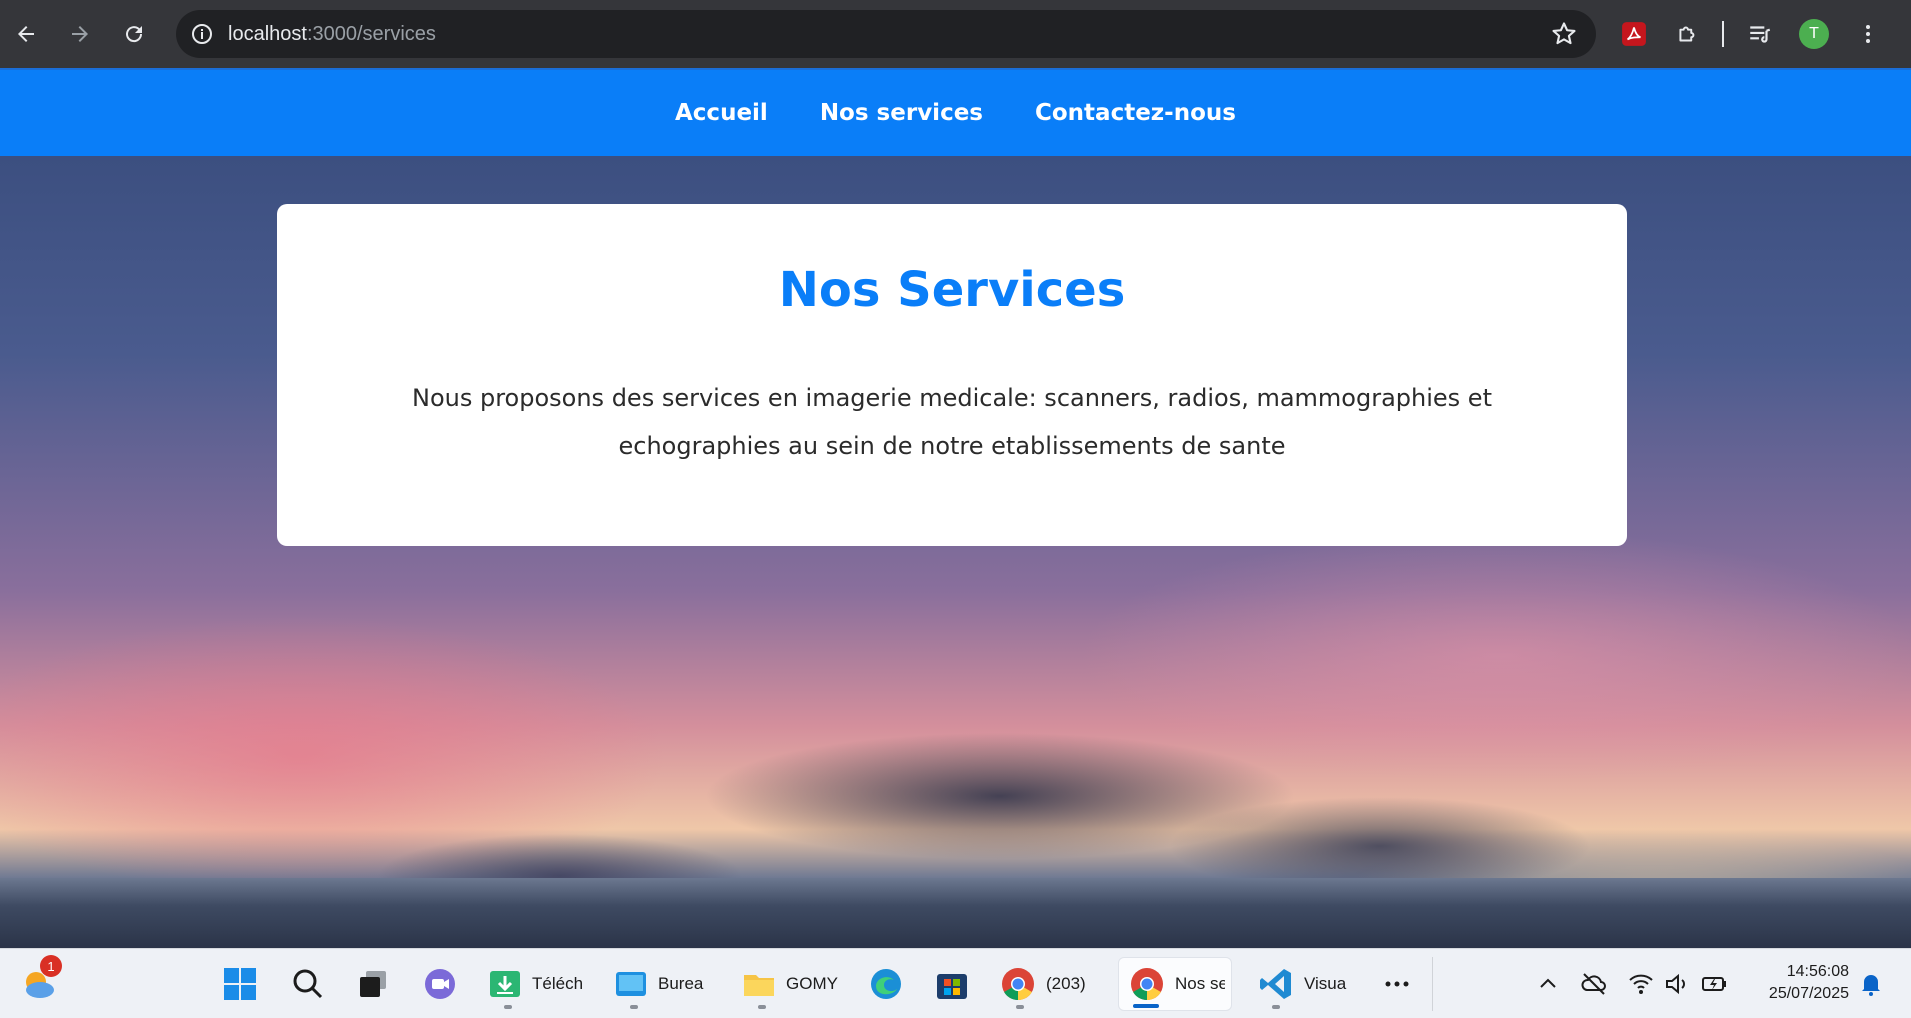 The width and height of the screenshot is (1911, 1018). Describe the element at coordinates (759, 985) in the screenshot. I see `folder-icon` at that location.